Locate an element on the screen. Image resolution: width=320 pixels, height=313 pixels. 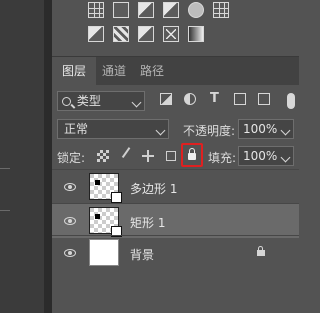
fill-label: 填充: is located at coordinates (222, 158).